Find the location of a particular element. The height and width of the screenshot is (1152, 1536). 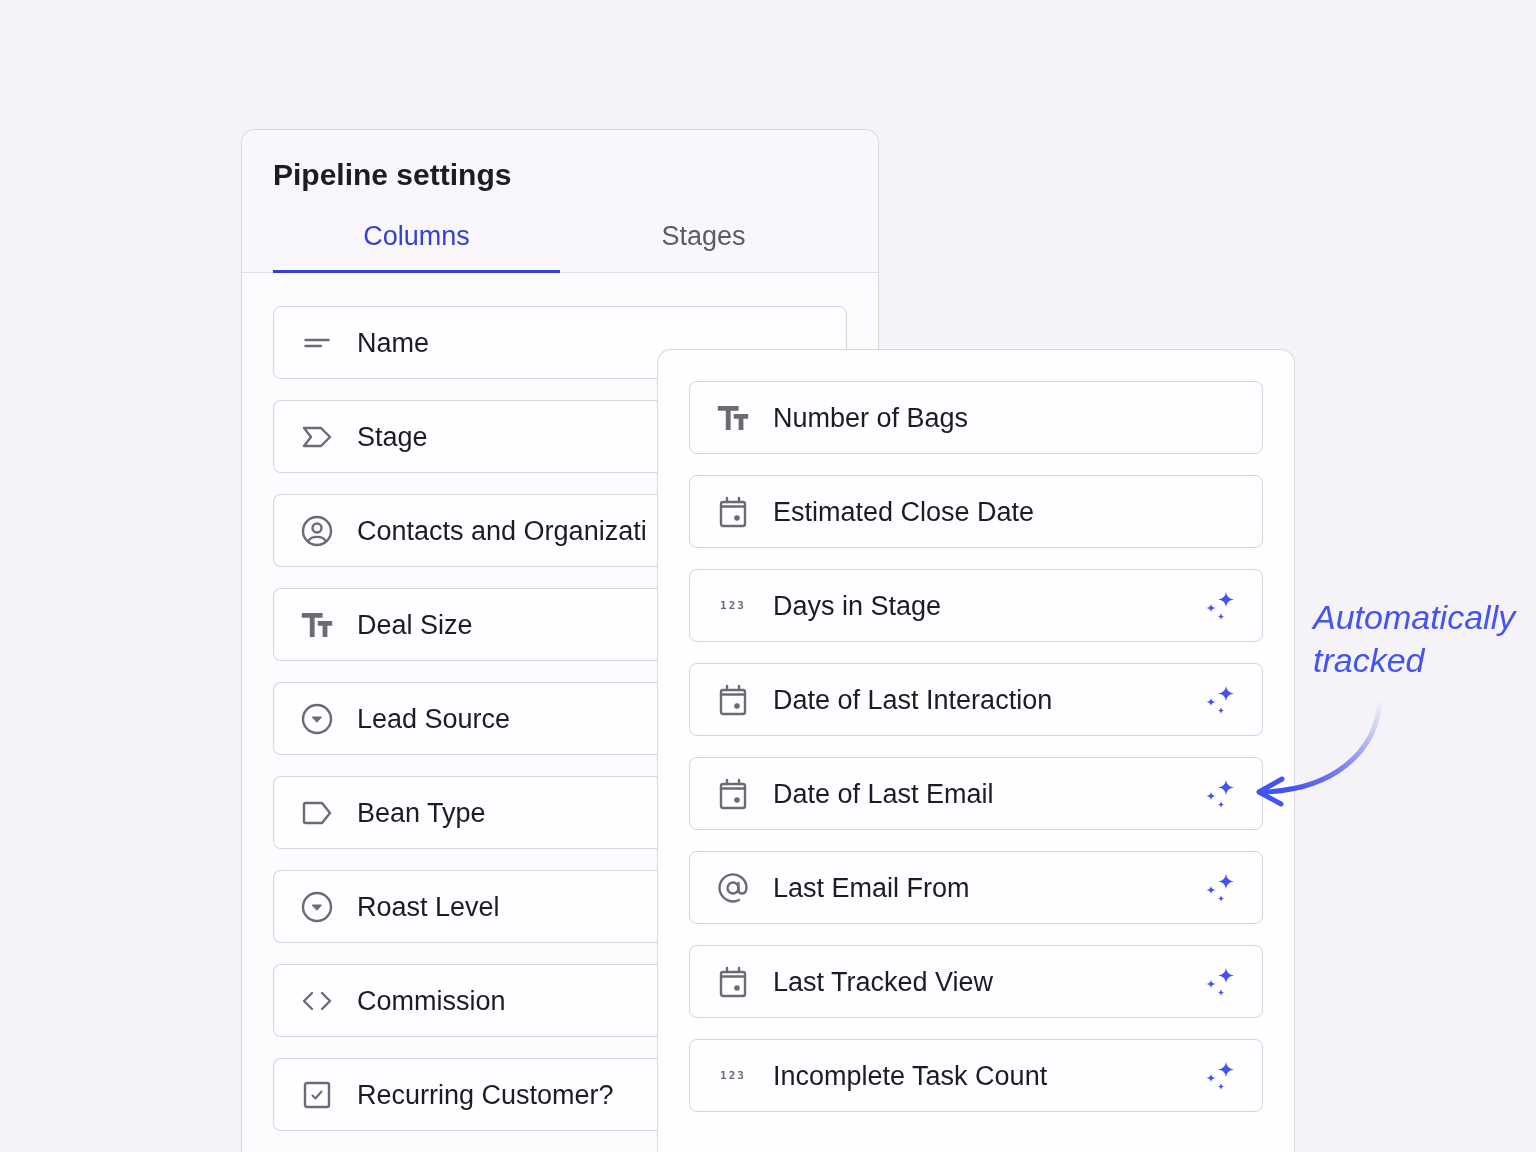

tab: Columns is located at coordinates (416, 238).